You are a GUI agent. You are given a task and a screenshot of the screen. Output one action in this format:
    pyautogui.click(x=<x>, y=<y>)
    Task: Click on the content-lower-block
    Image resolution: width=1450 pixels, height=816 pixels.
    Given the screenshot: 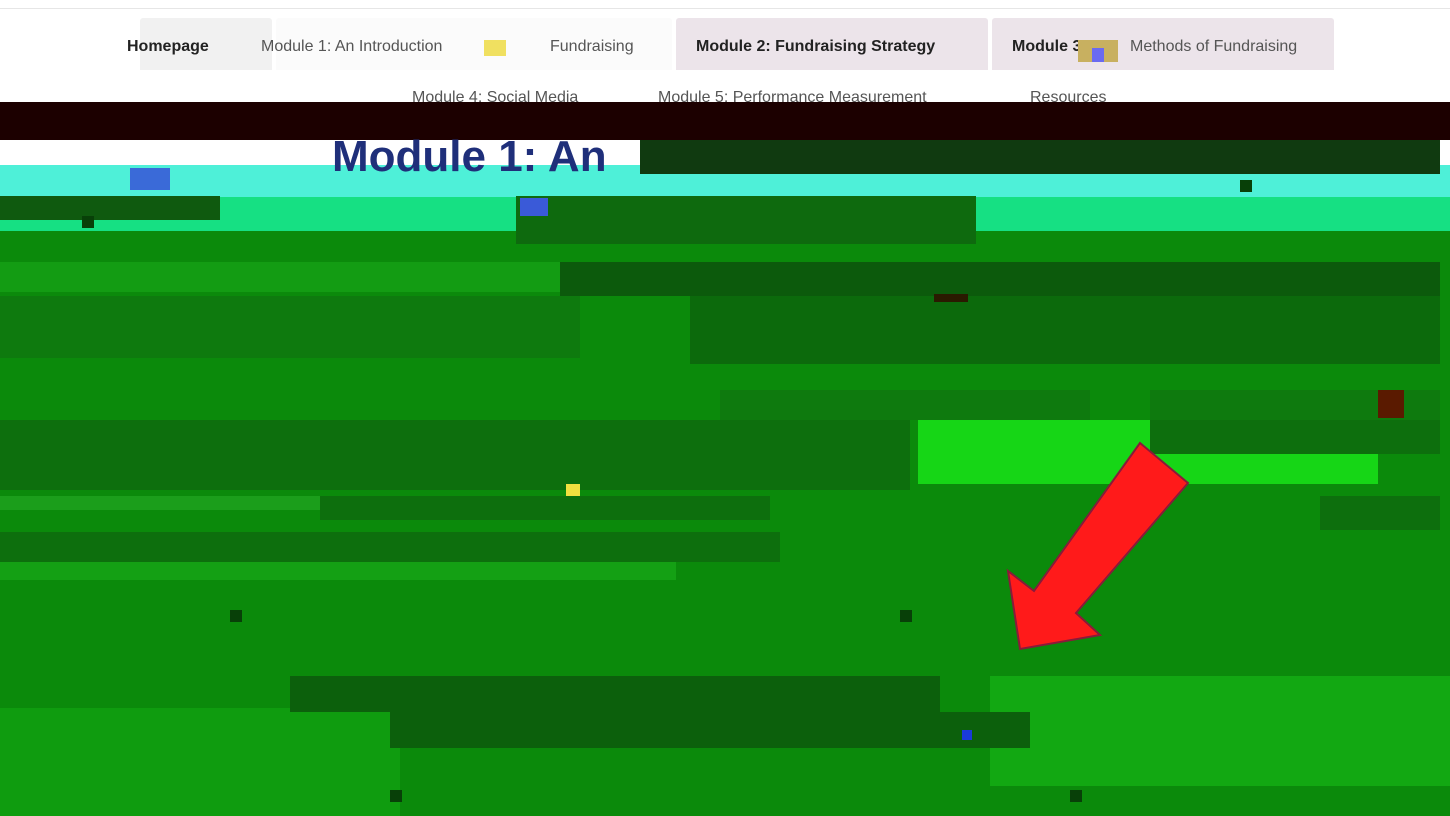 What is the action you would take?
    pyautogui.click(x=1220, y=731)
    